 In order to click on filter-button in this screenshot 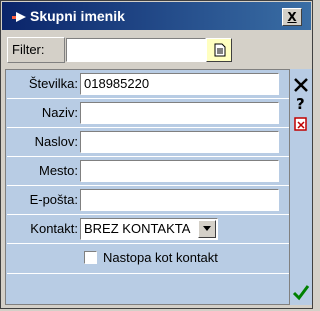, I will do `click(219, 50)`.